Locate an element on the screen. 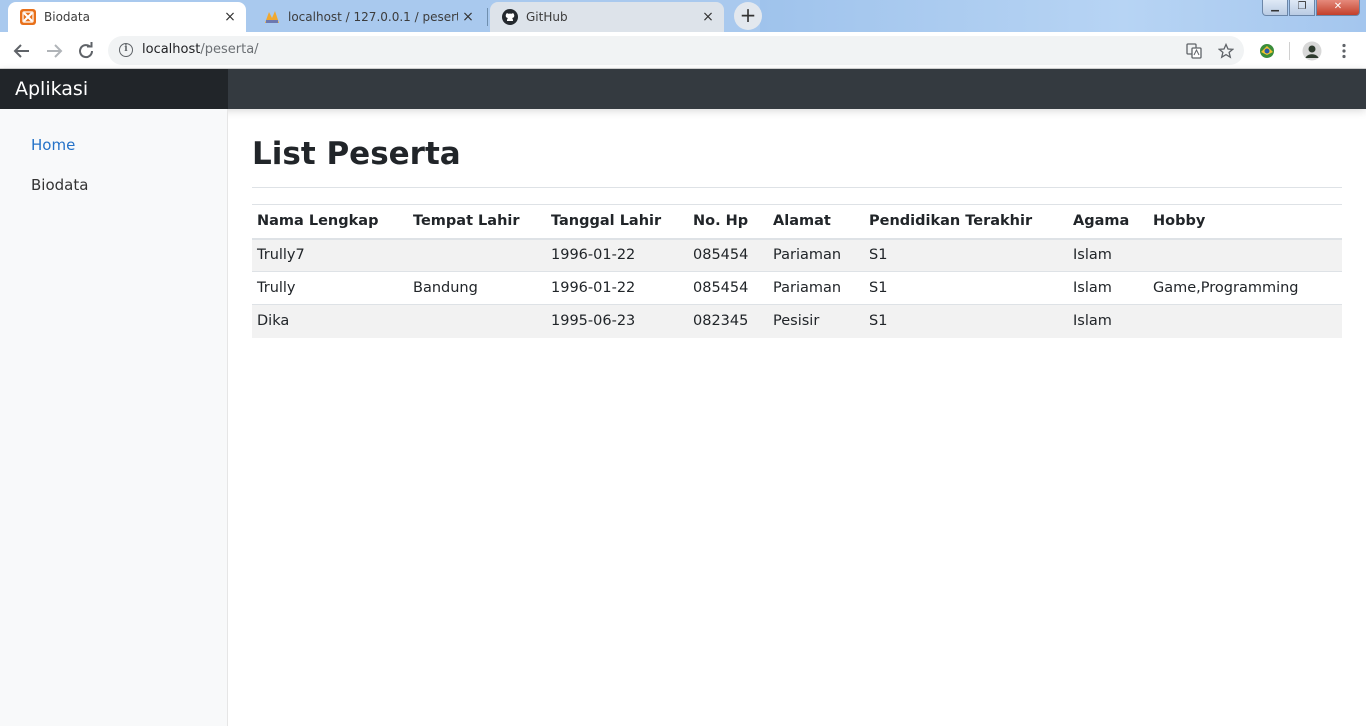 The image size is (1366, 726). url-text: localhost/peserta/ is located at coordinates (200, 49).